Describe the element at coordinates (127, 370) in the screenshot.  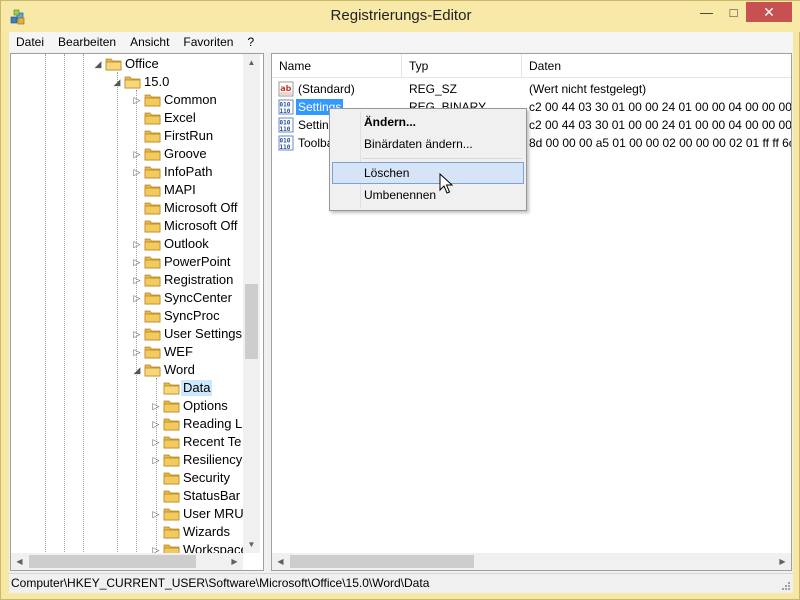
I see `tree-item: ◢ Word` at that location.